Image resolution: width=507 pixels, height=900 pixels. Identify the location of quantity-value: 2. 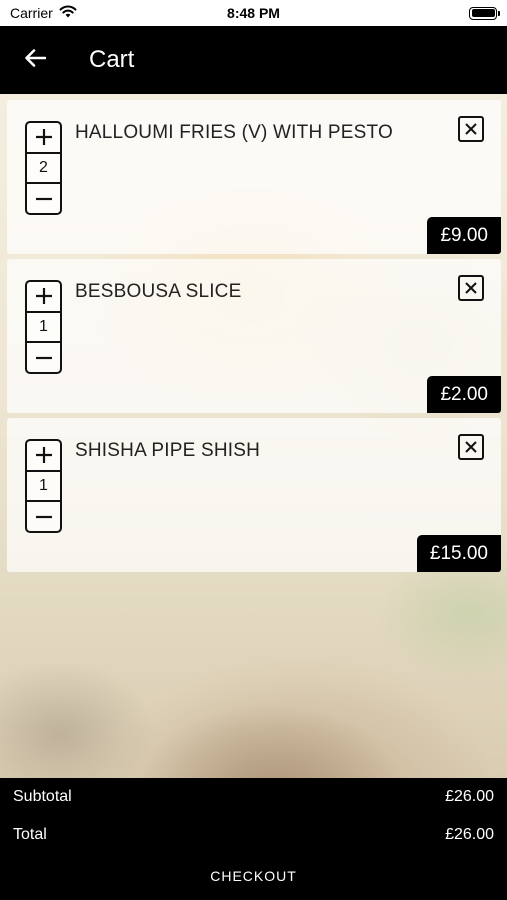
(43, 167).